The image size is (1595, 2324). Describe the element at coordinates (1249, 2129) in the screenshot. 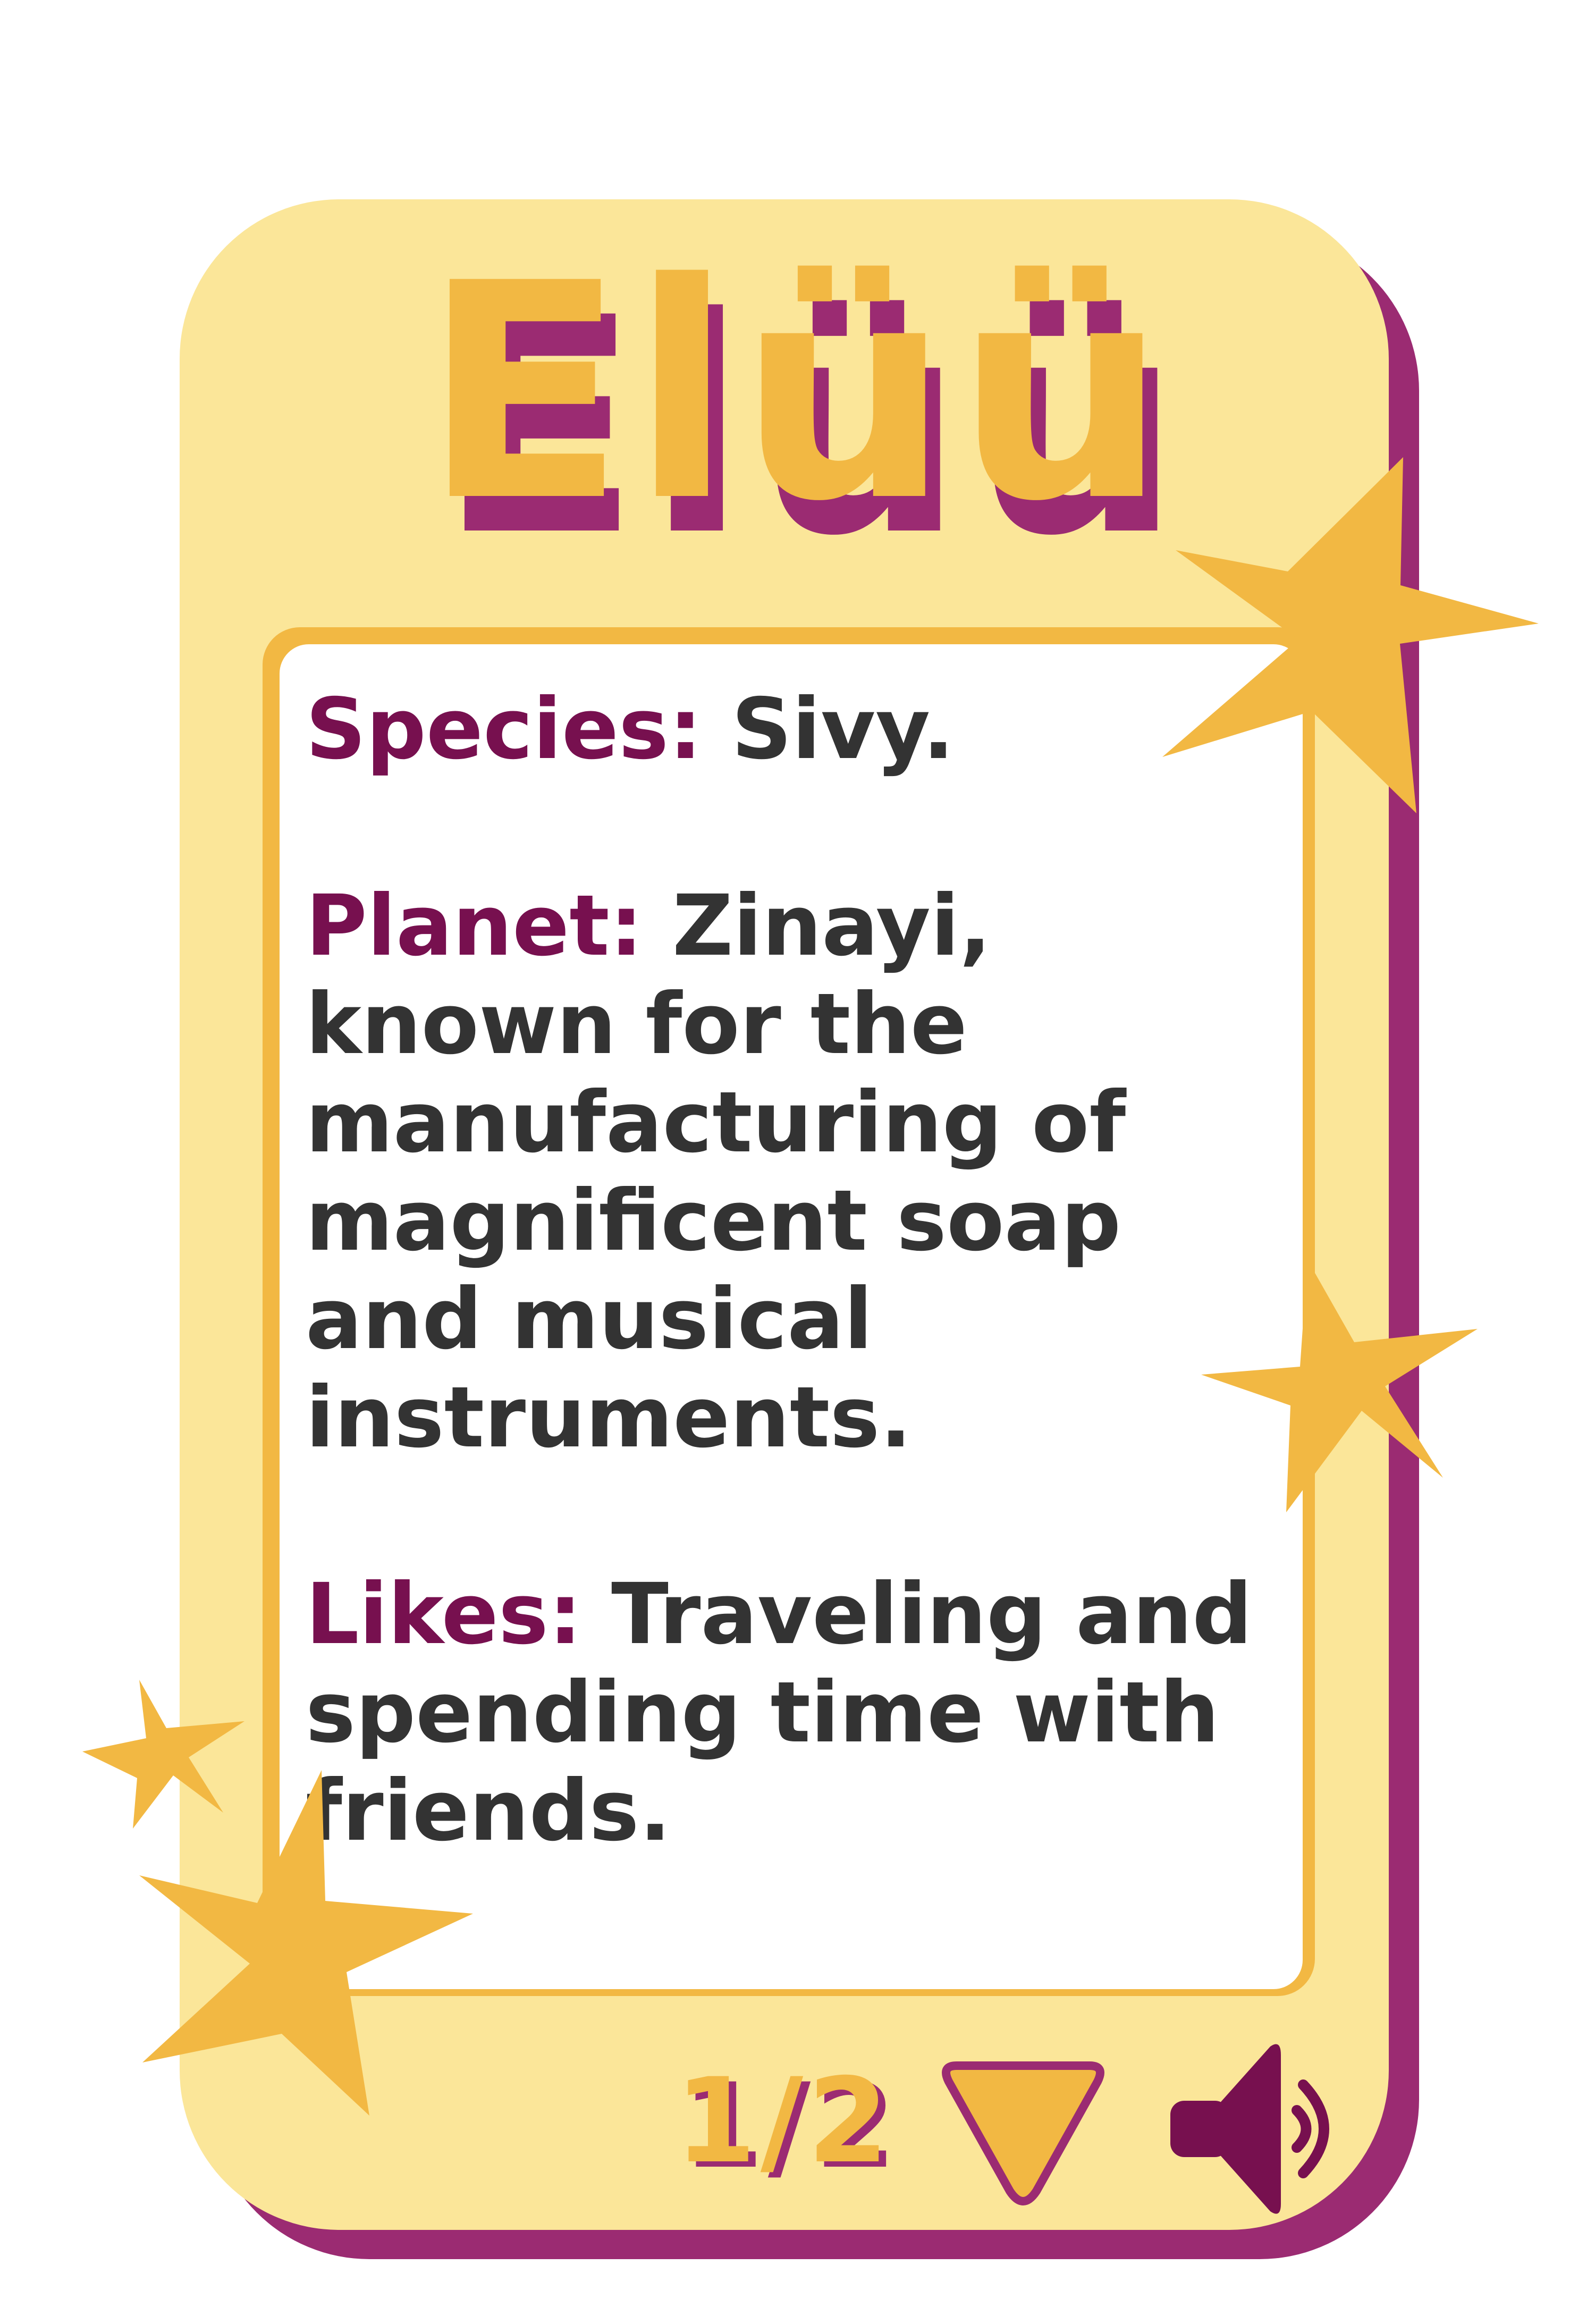

I see `speaker-icon` at that location.